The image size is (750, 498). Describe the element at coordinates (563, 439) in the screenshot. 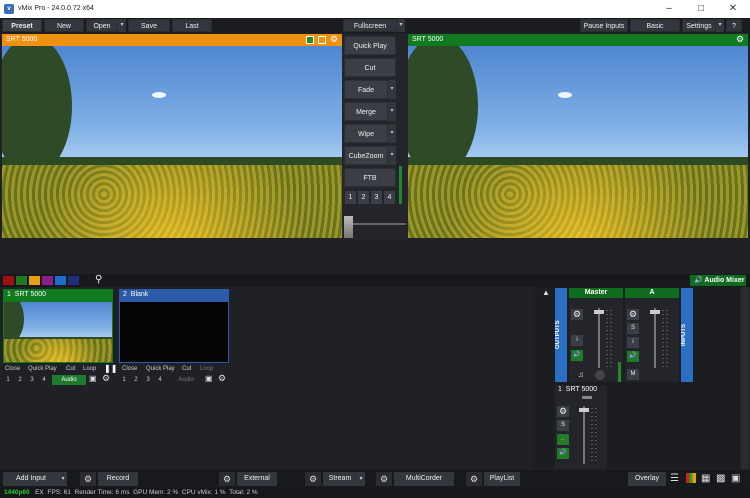

I see `input-1-route-icon: ←` at that location.